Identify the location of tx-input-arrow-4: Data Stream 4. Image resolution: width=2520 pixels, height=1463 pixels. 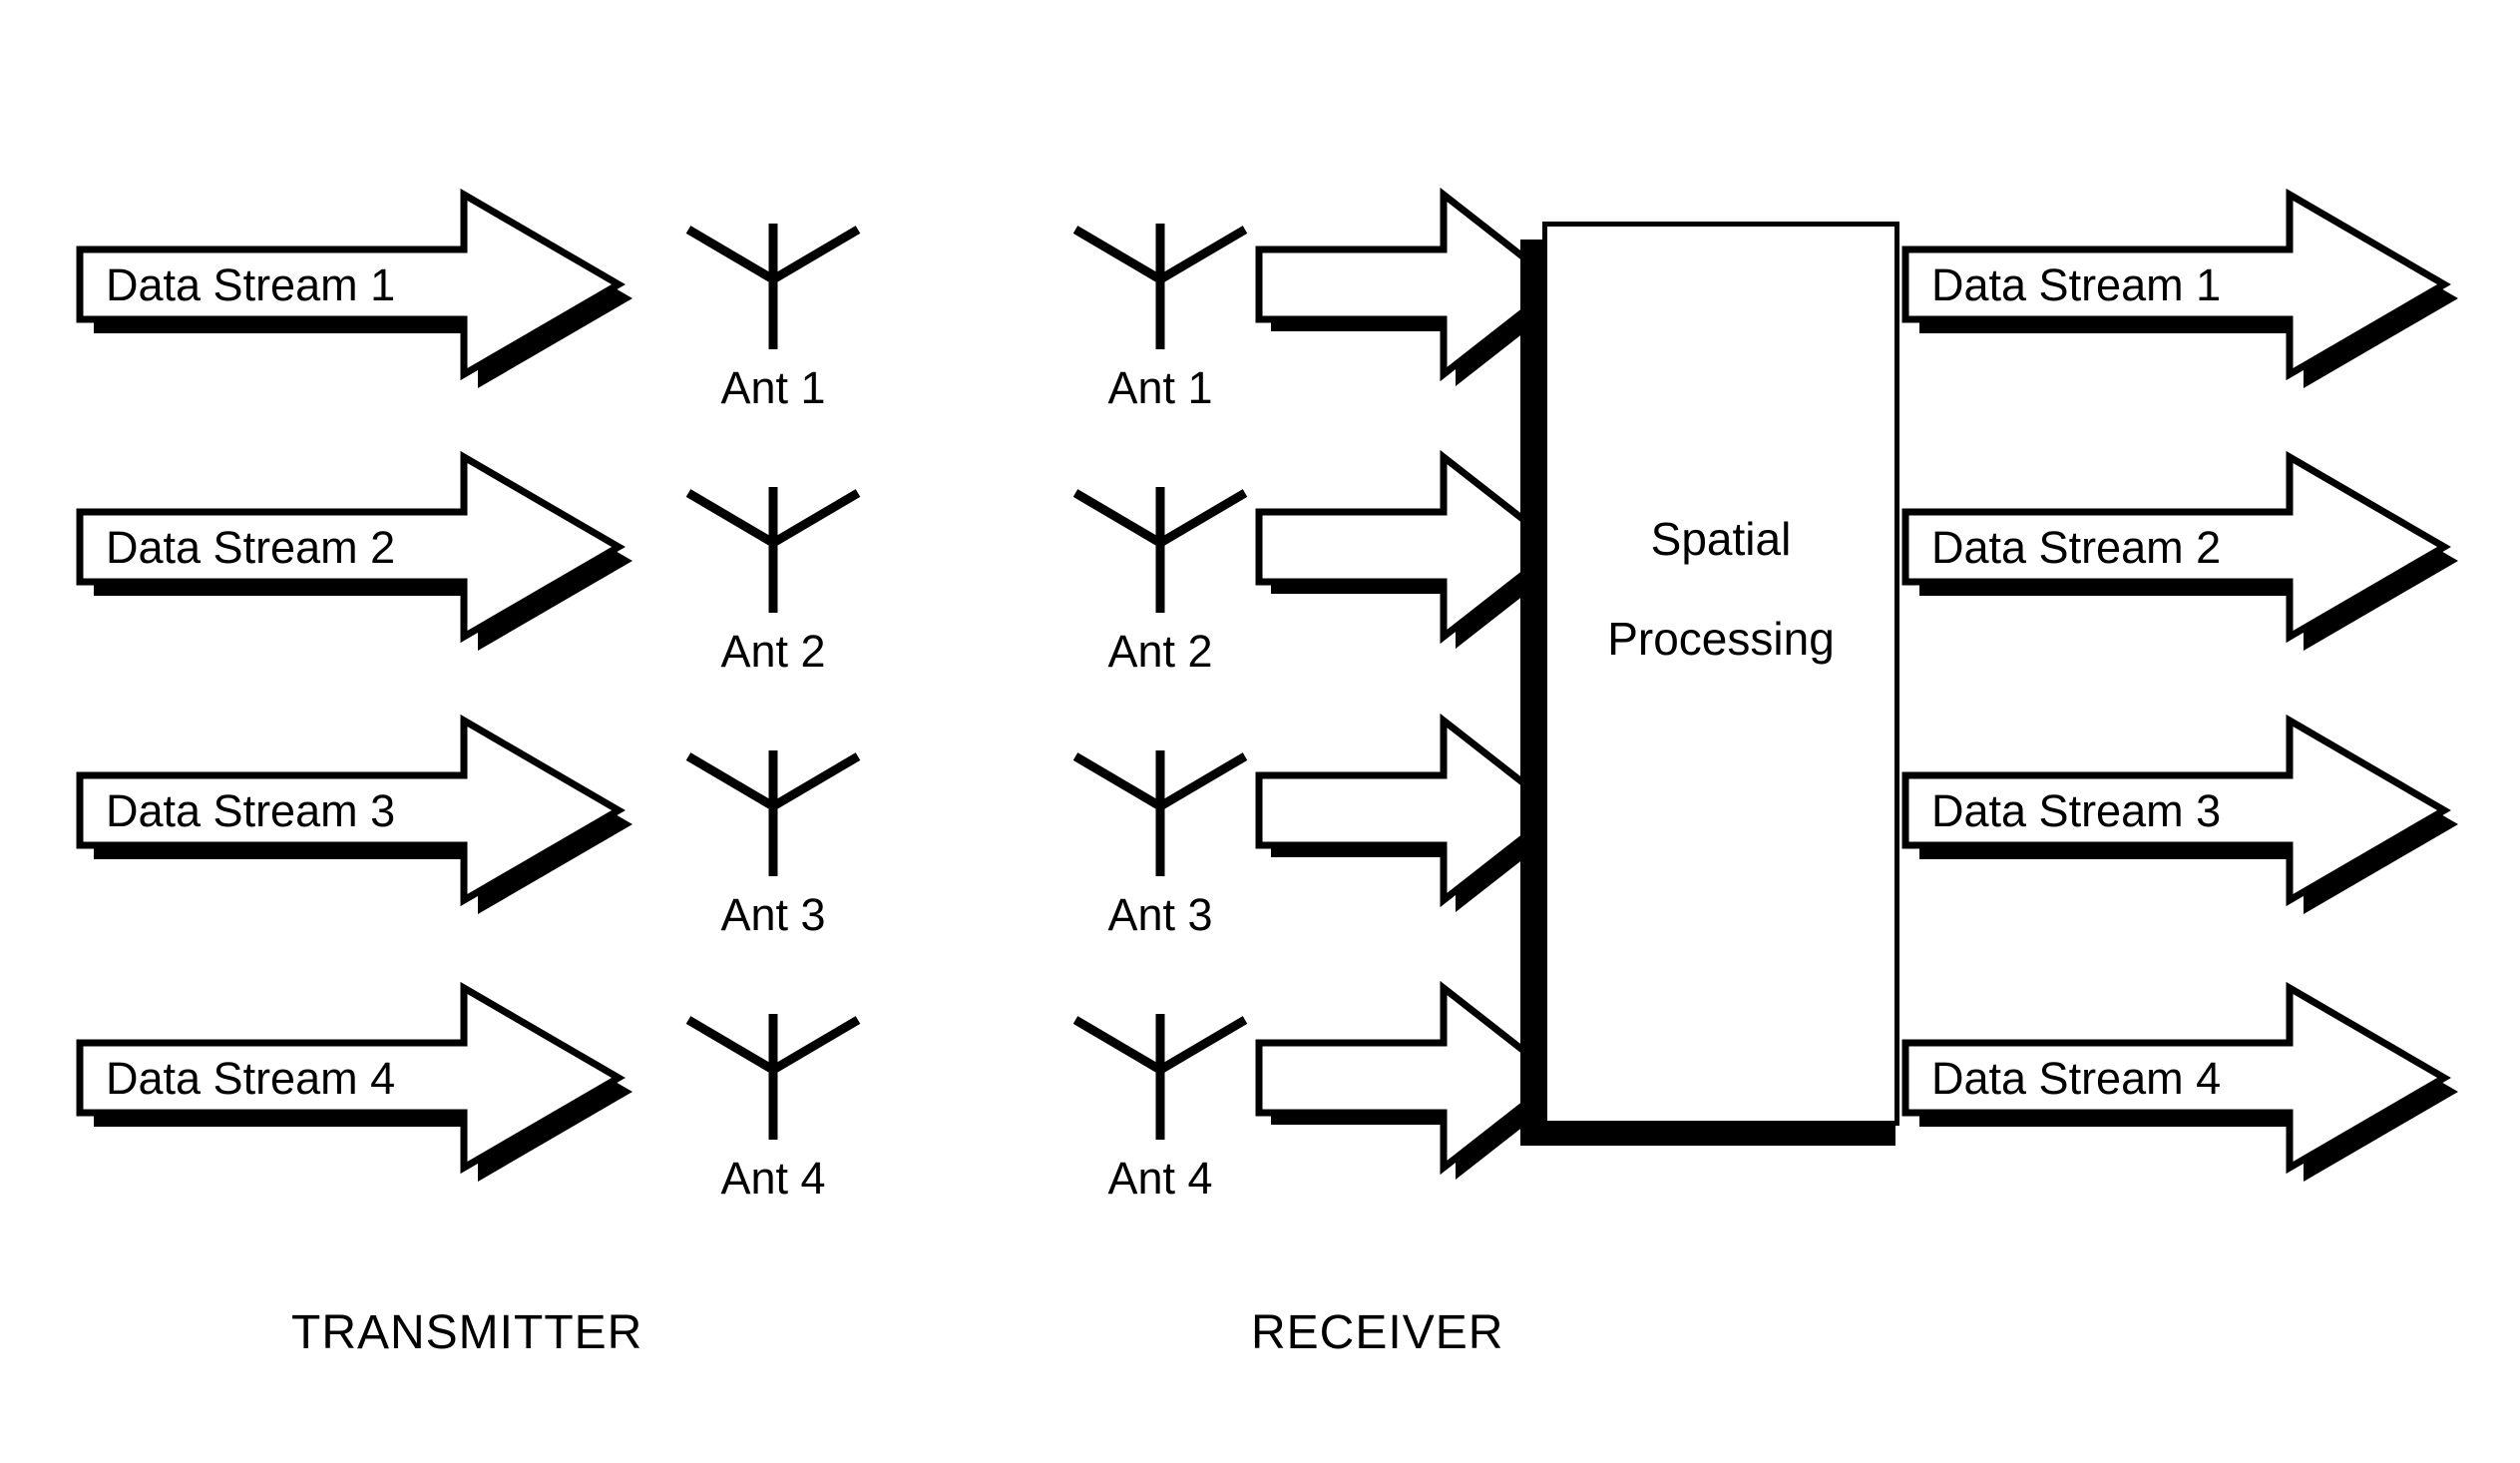
(354, 1081).